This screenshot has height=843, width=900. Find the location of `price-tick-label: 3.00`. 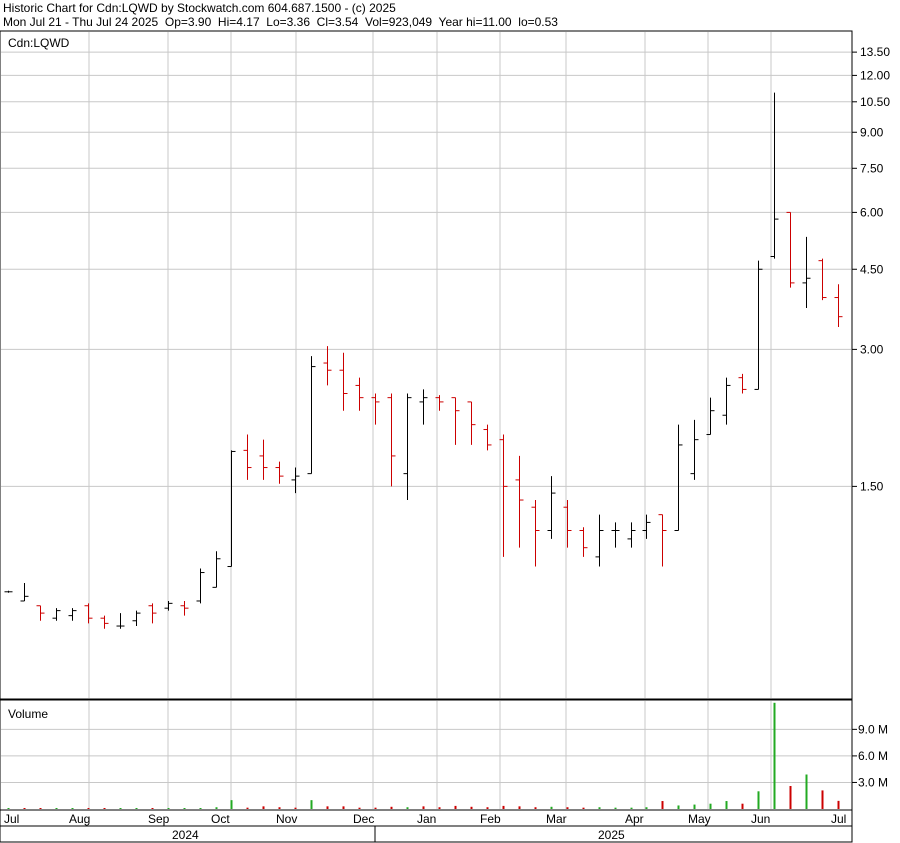

price-tick-label: 3.00 is located at coordinates (872, 349).